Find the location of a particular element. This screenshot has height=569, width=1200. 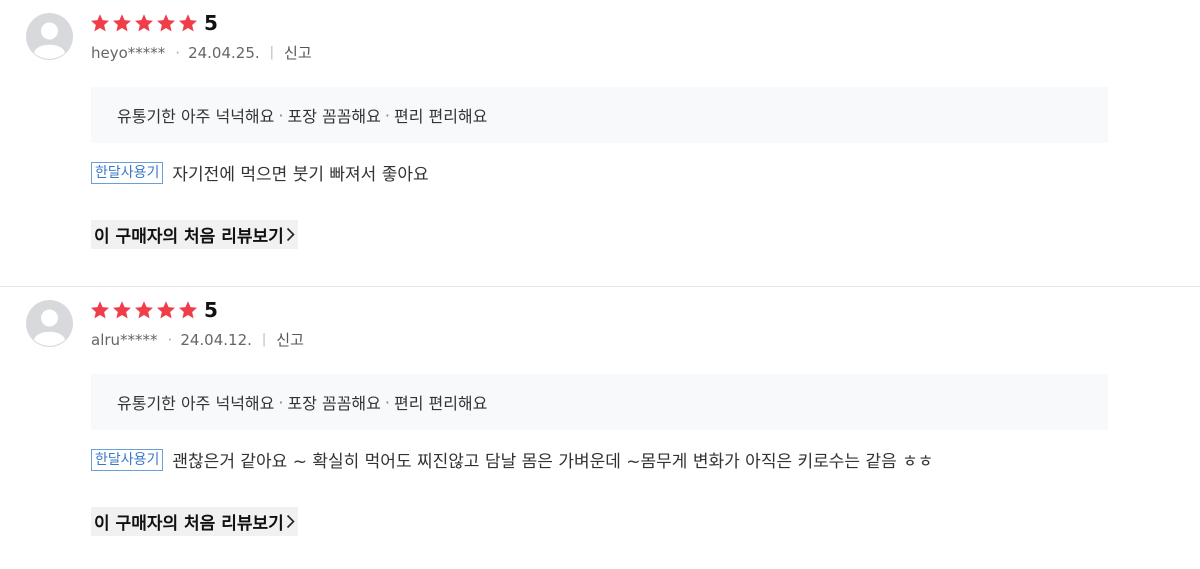

review-meta: alru***** · 24.04.12. | 신고 is located at coordinates (197, 340).